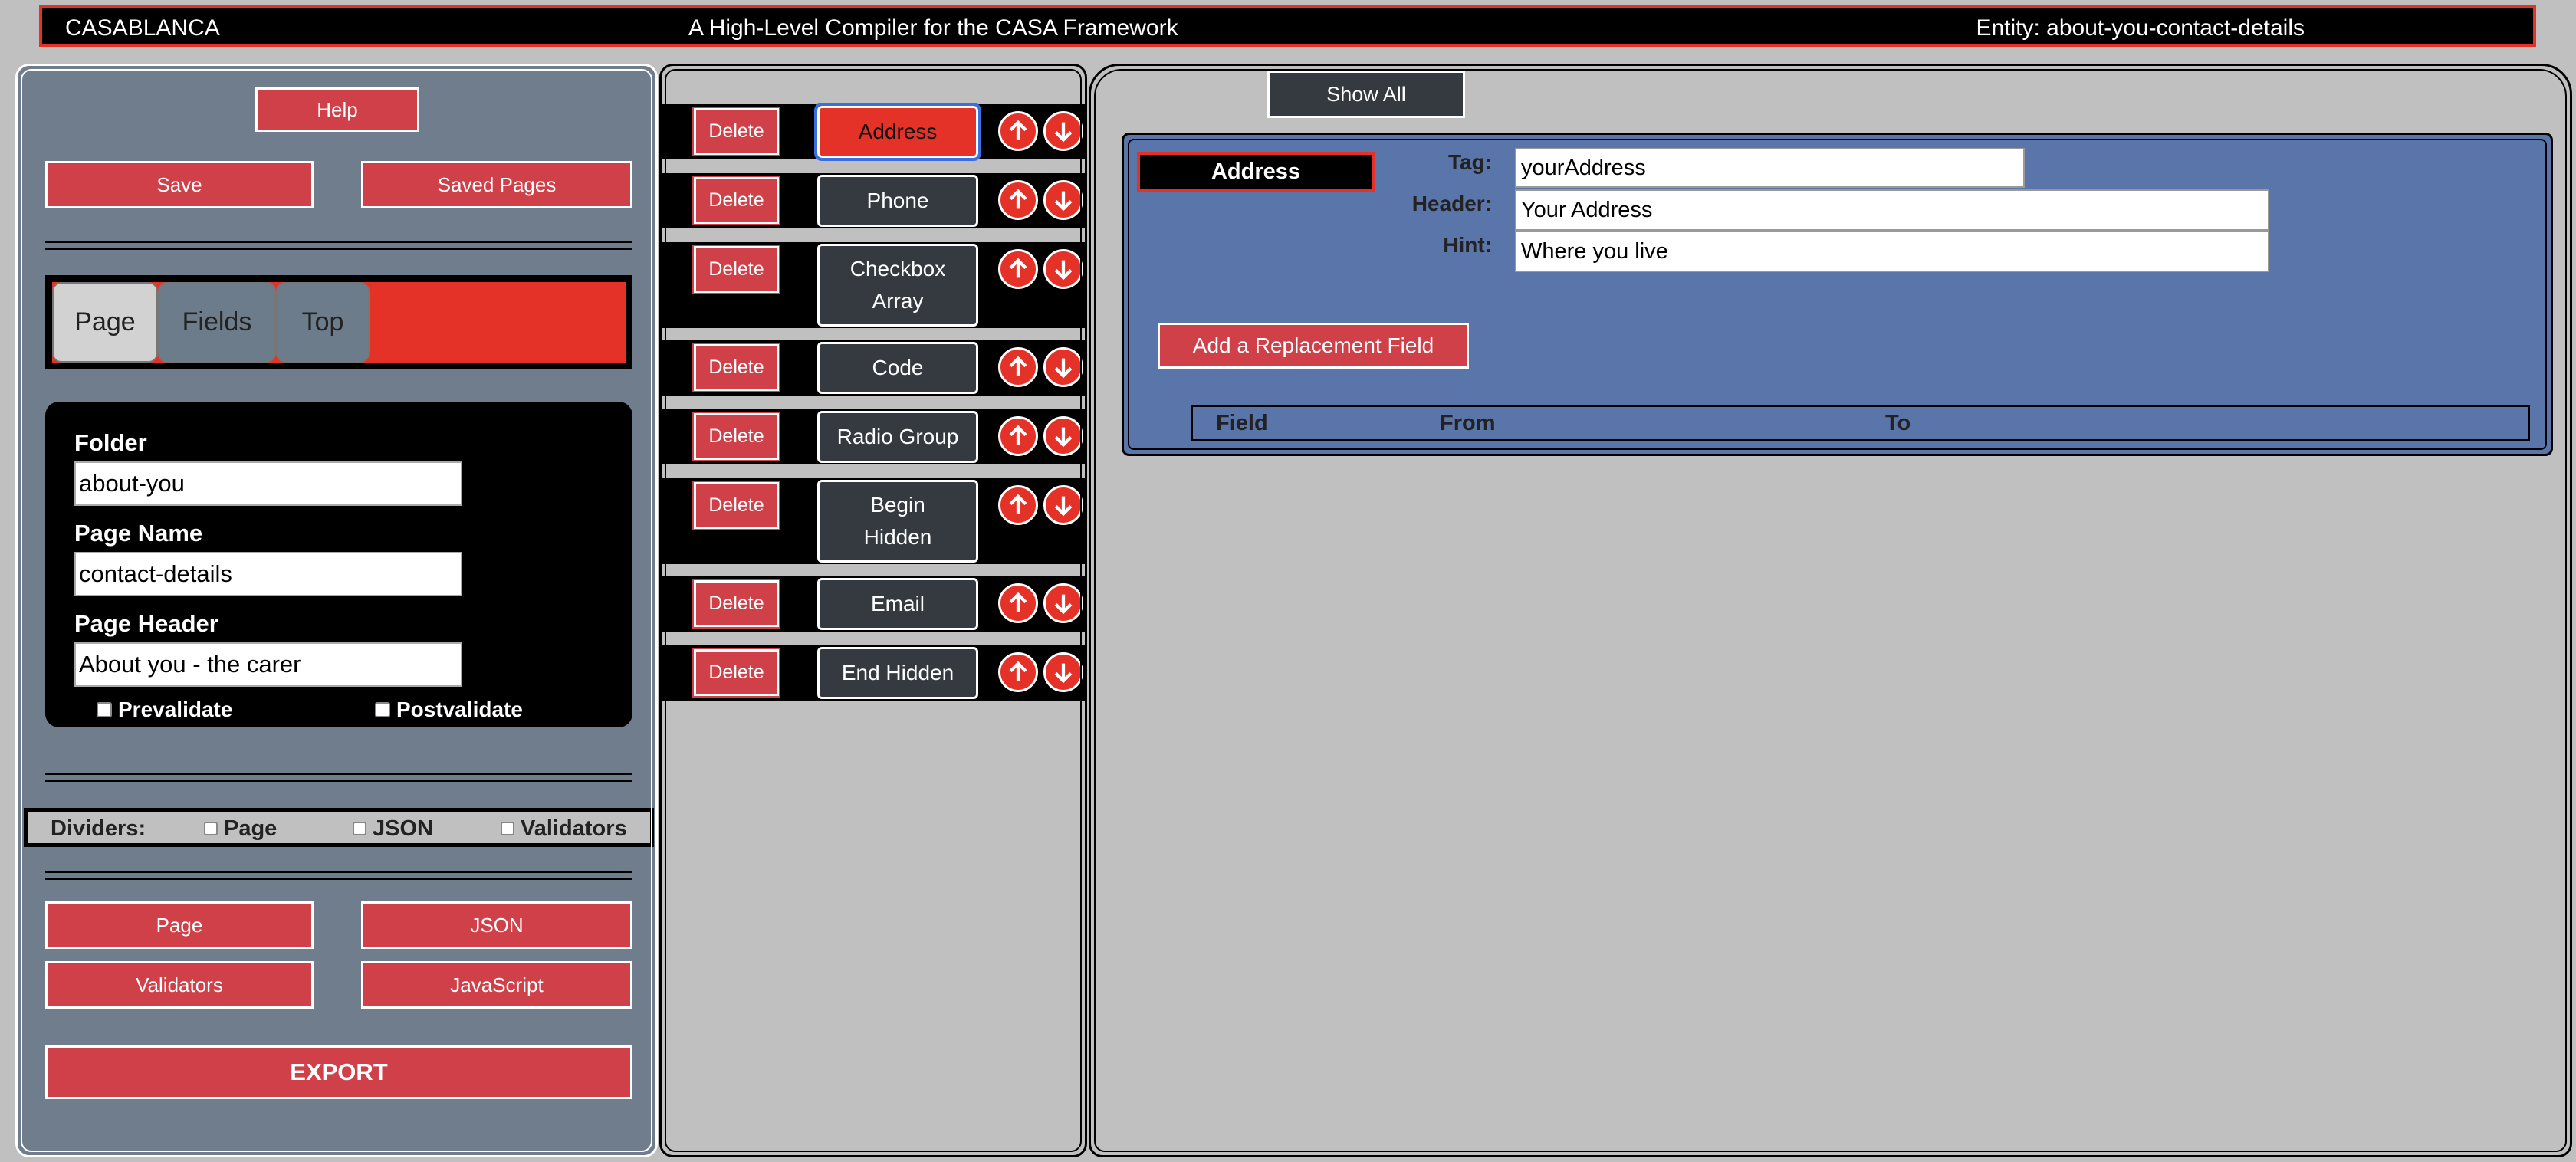  Describe the element at coordinates (383, 709) in the screenshot. I see `postvalidate-checkbox` at that location.